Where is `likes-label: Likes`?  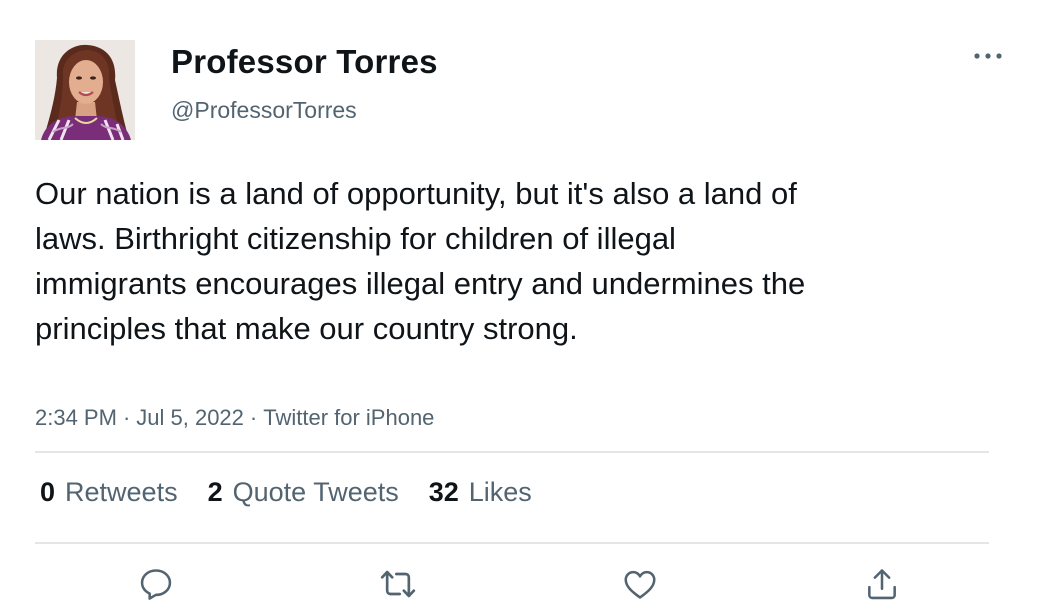
likes-label: Likes is located at coordinates (500, 492).